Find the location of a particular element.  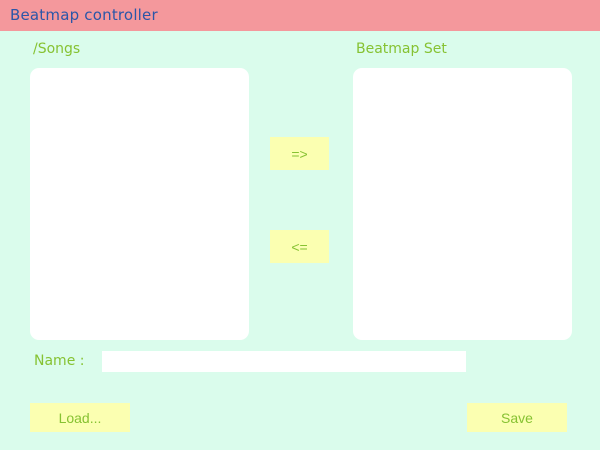

beatmap-set-list-label: Beatmap Set is located at coordinates (401, 49).